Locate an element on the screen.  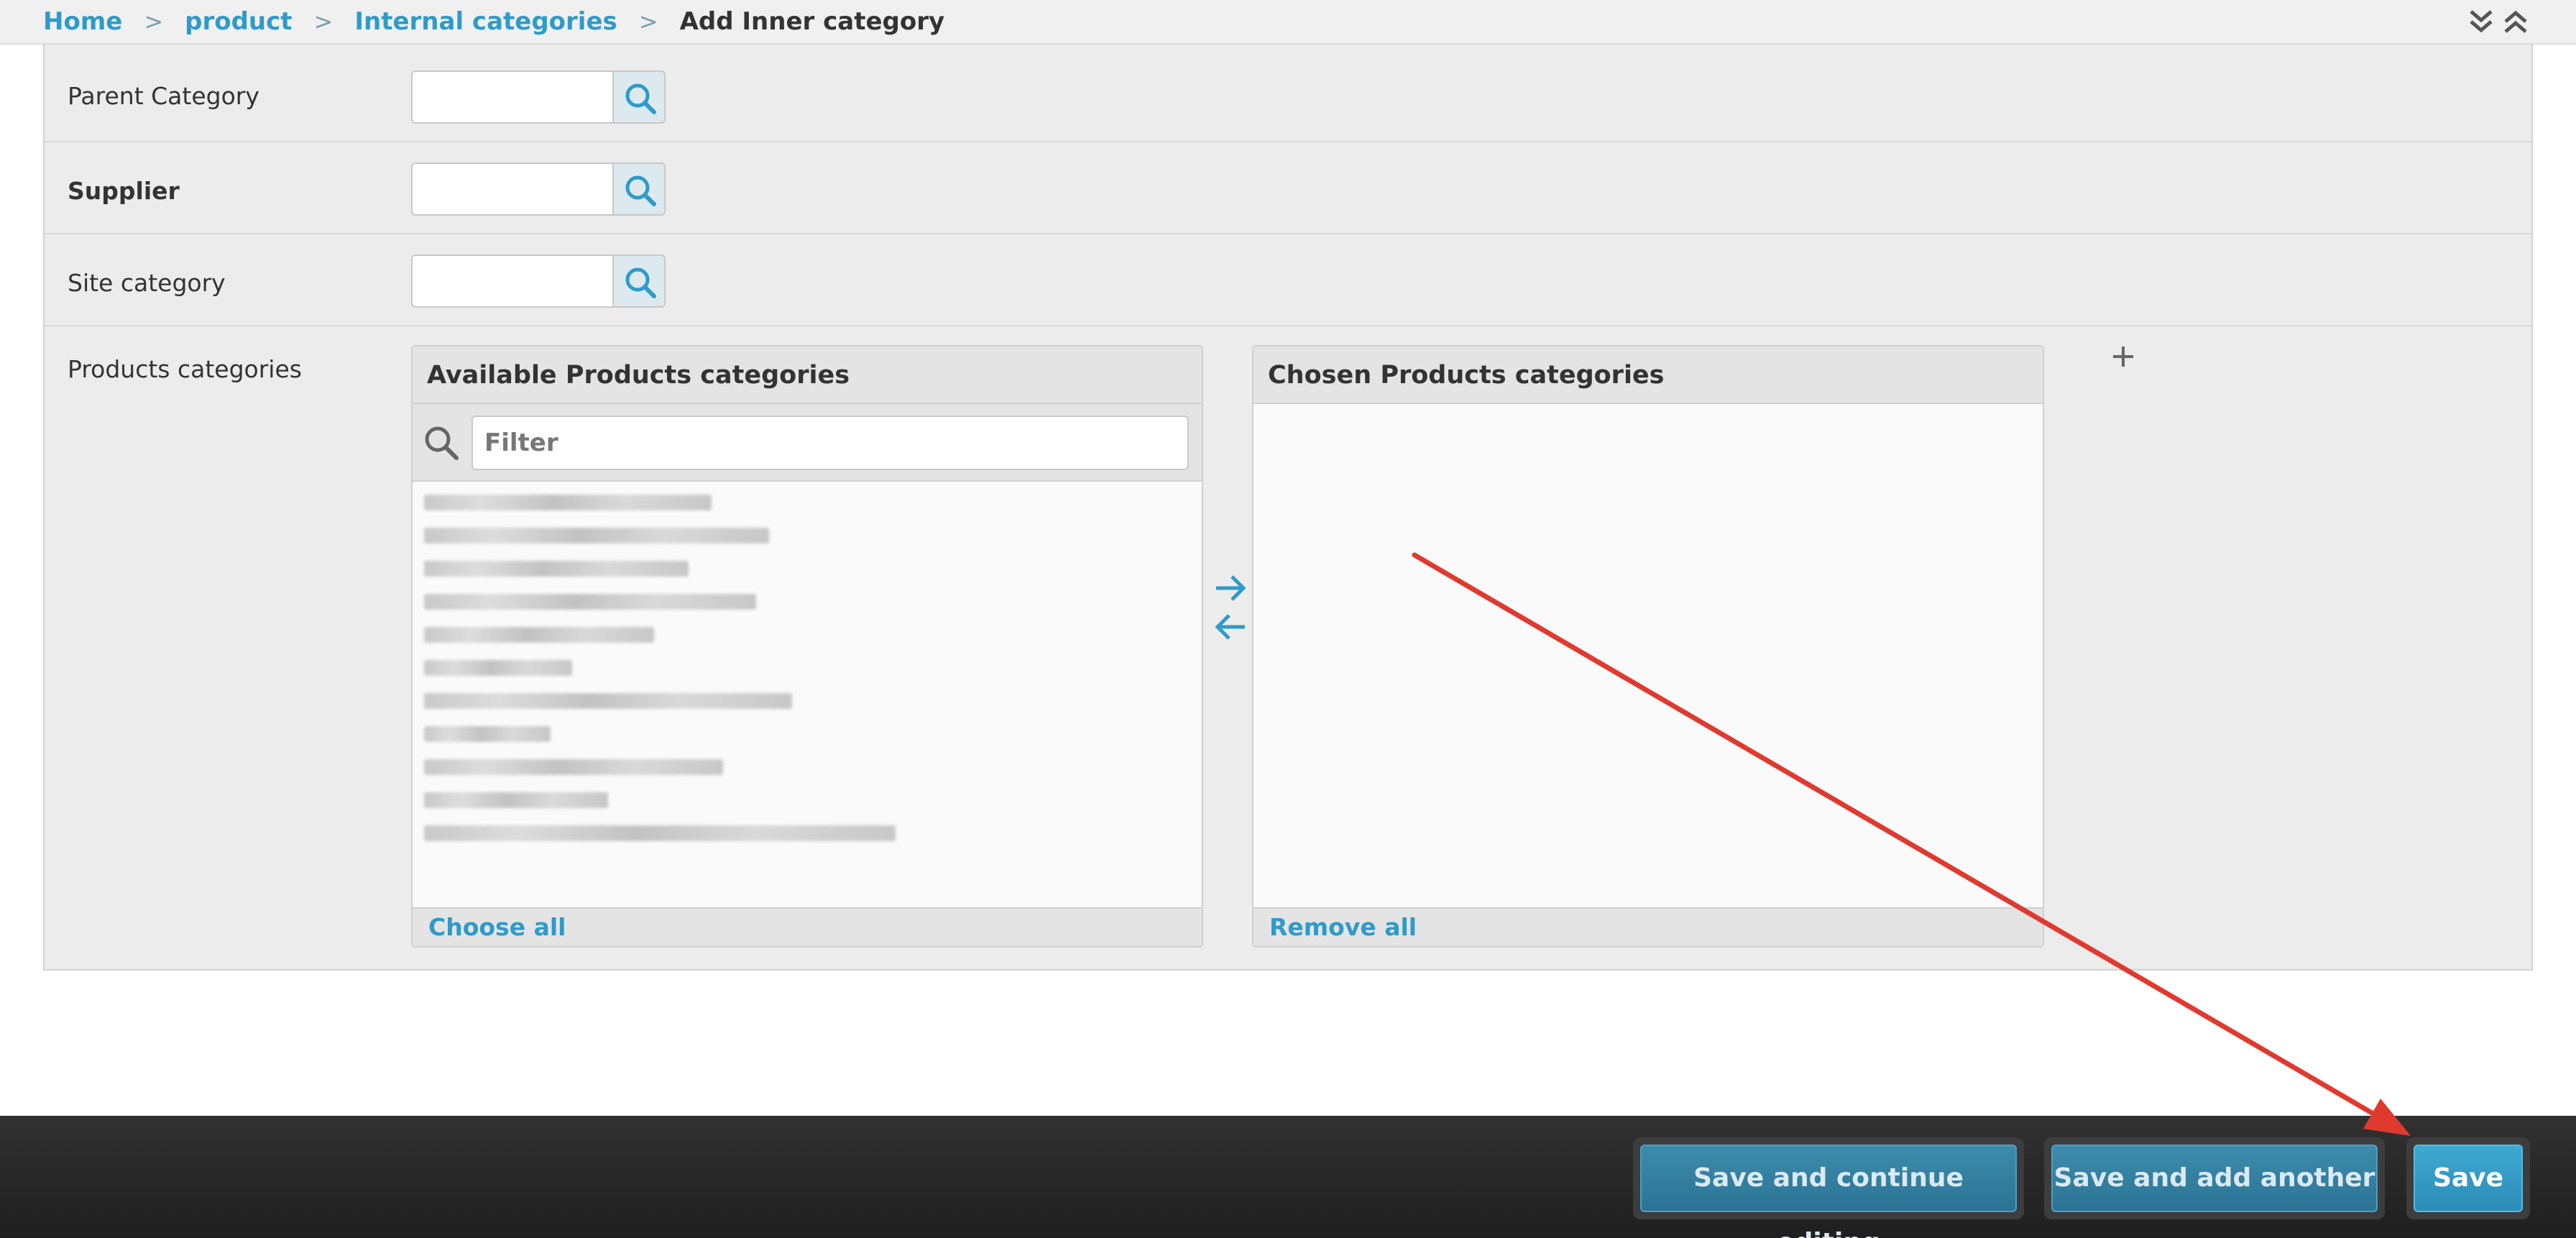
arrow-right-icon is located at coordinates (1230, 588).